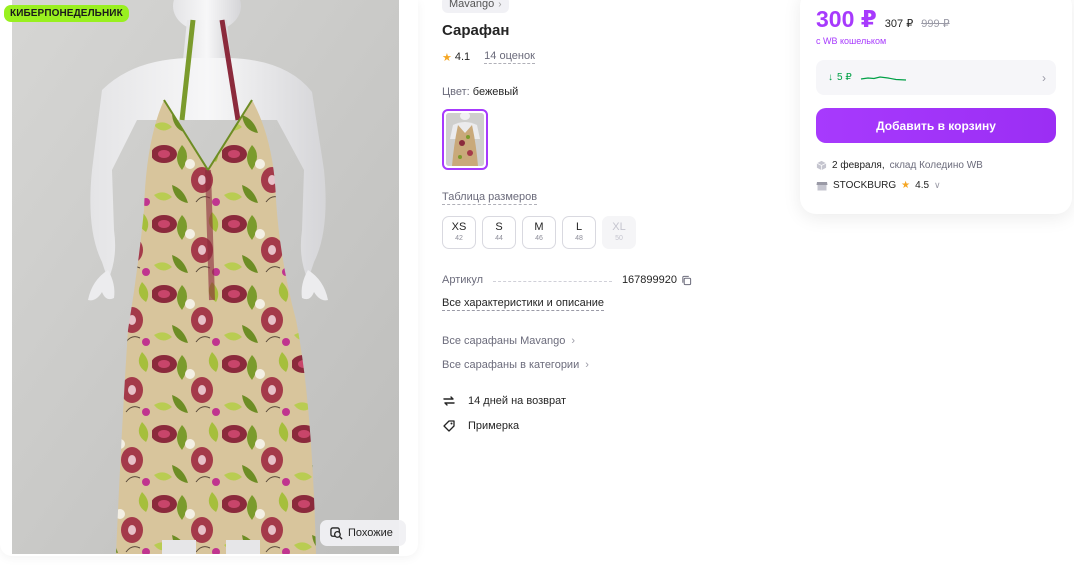 The width and height of the screenshot is (1074, 570). Describe the element at coordinates (686, 280) in the screenshot. I see `copy-icon` at that location.